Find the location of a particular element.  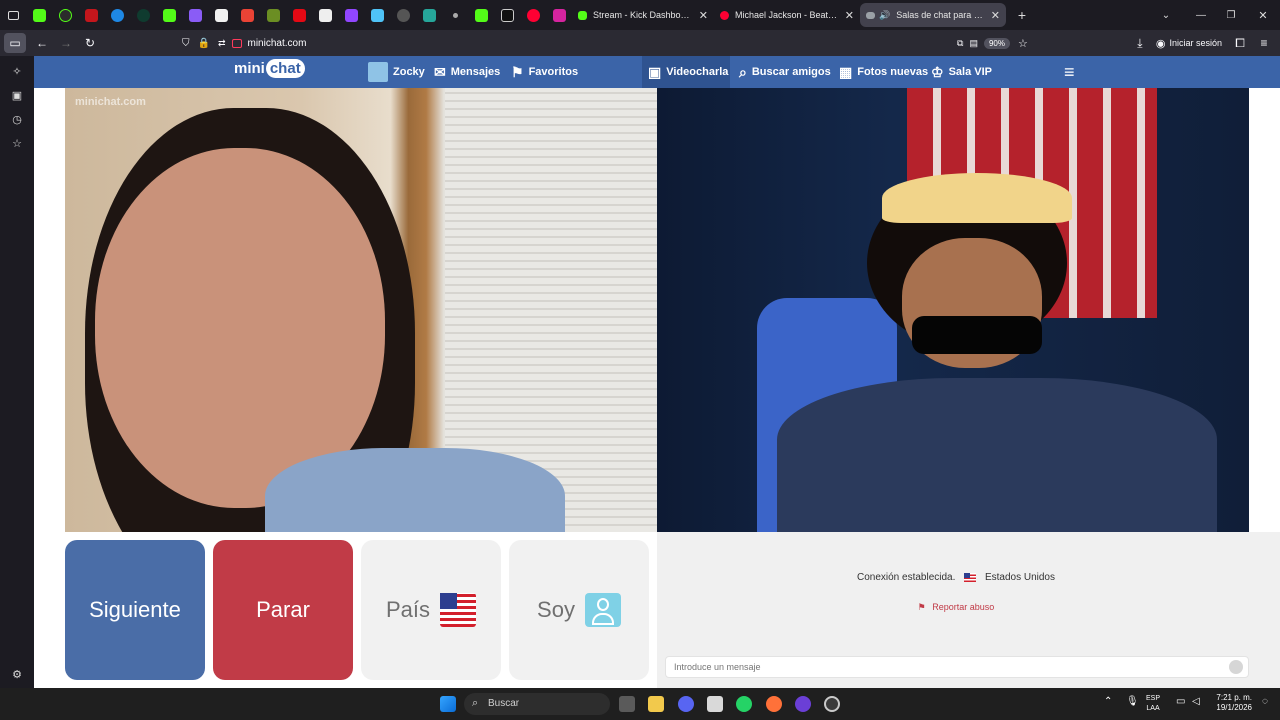

nav-vip: ♔ Sala VIP is located at coordinates (961, 72).